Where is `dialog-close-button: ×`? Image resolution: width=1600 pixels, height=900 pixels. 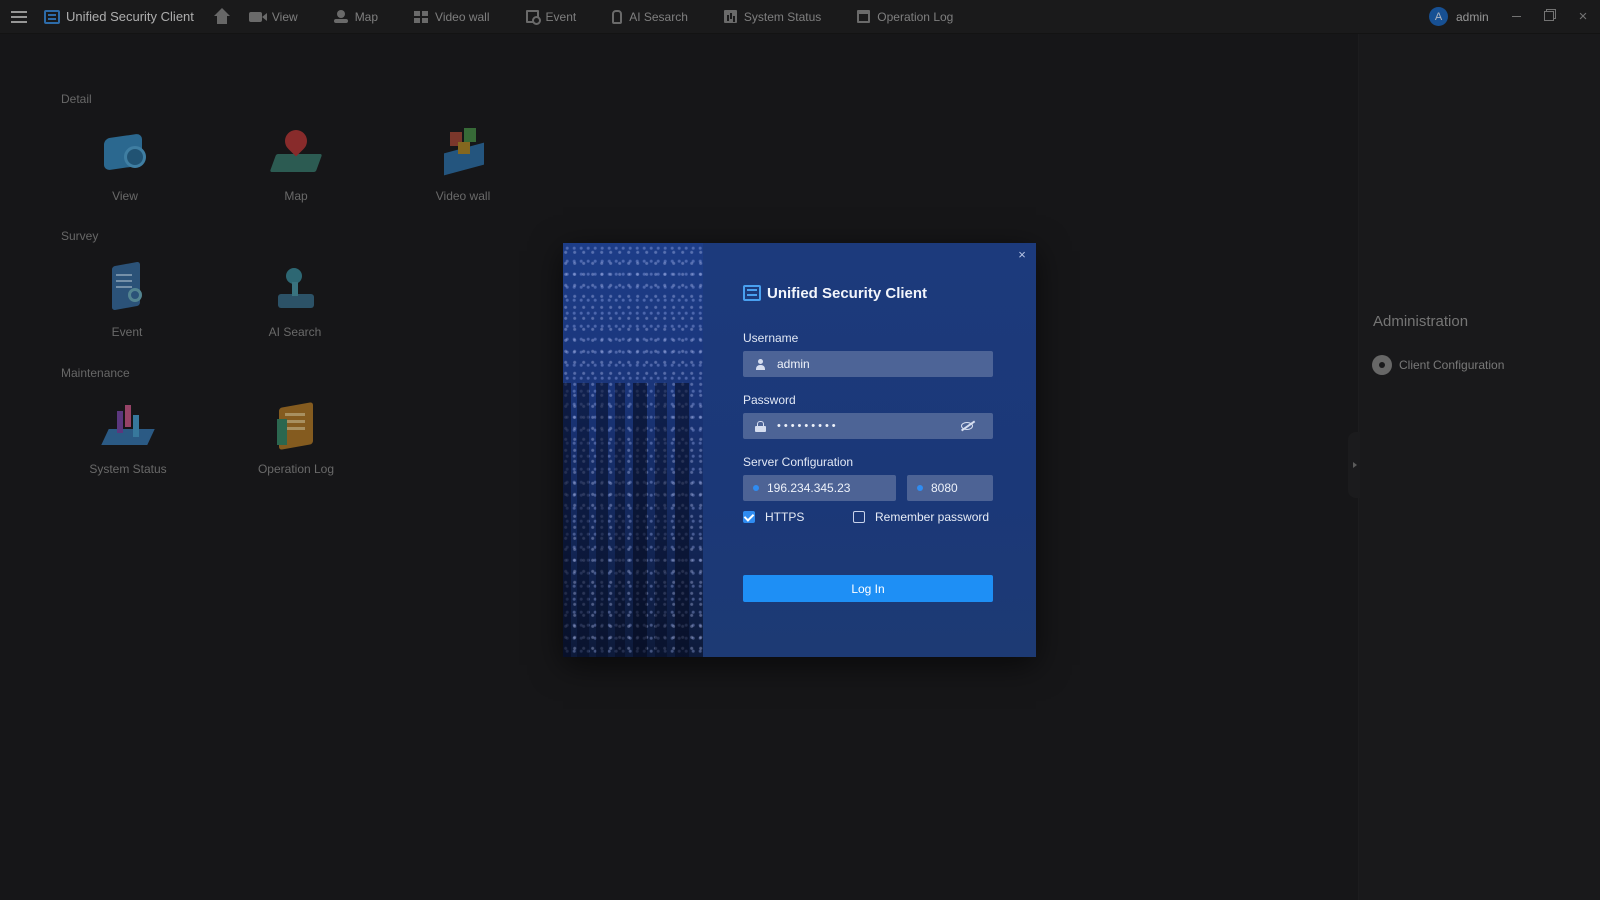
dialog-close-button: × is located at coordinates (1022, 255).